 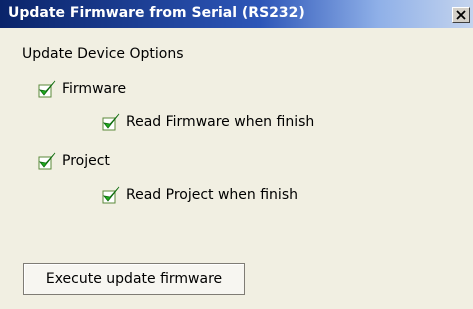 I want to click on read-firmware-option: Read Firmware when finish, so click(x=208, y=122).